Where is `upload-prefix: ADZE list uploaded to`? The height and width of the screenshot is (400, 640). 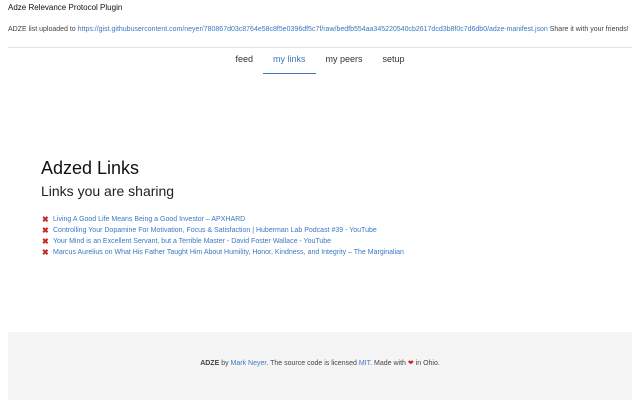
upload-prefix: ADZE list uploaded to is located at coordinates (43, 29).